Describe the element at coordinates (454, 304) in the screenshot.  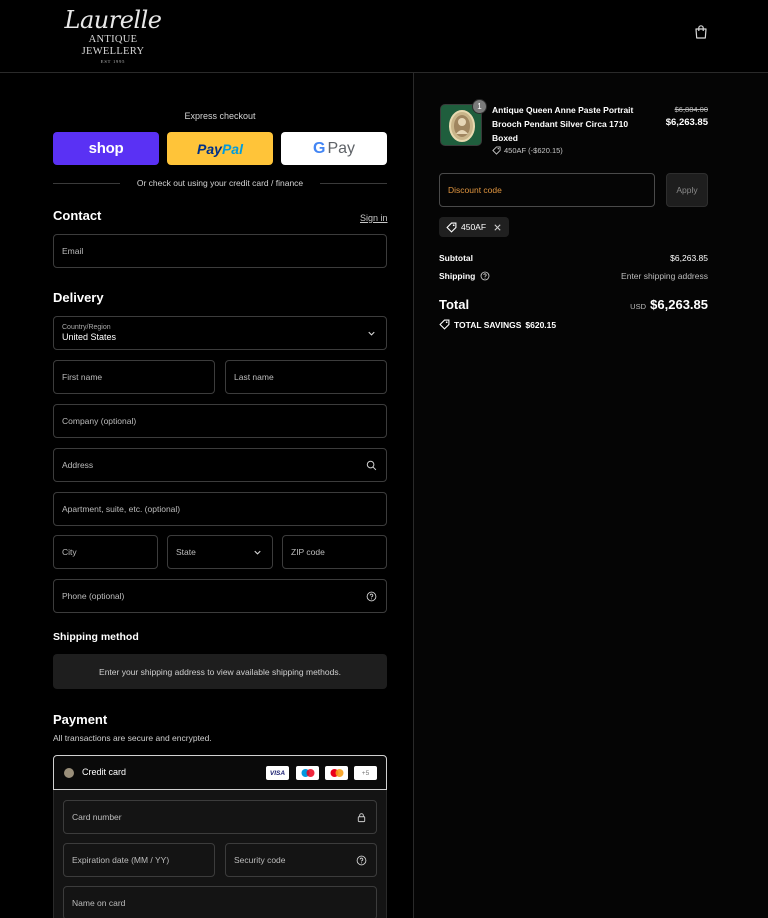
I see `total-label: Total` at that location.